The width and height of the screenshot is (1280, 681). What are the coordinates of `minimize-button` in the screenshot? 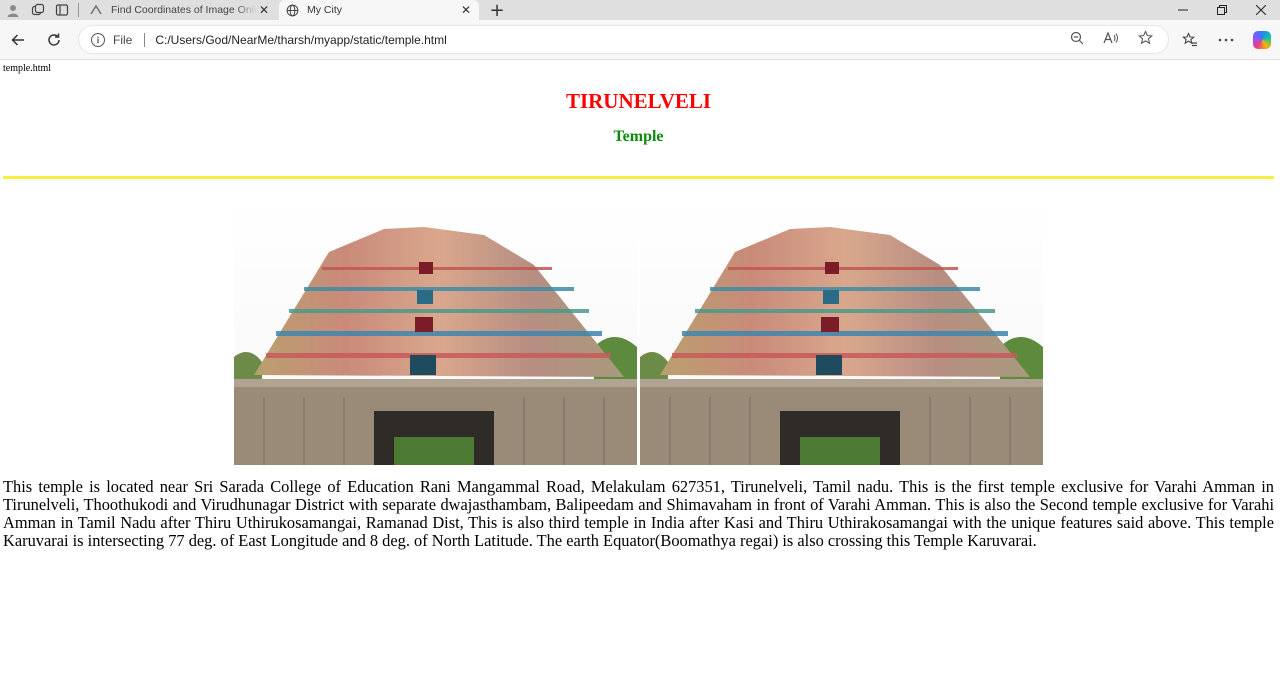 It's located at (1182, 10).